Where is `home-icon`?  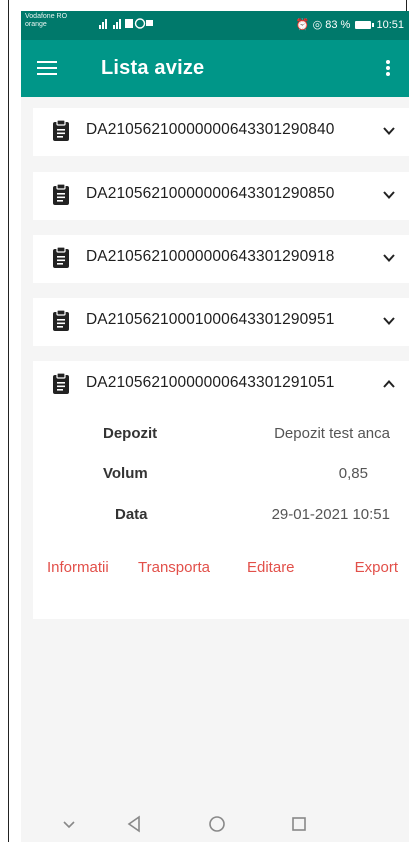
home-icon is located at coordinates (217, 824).